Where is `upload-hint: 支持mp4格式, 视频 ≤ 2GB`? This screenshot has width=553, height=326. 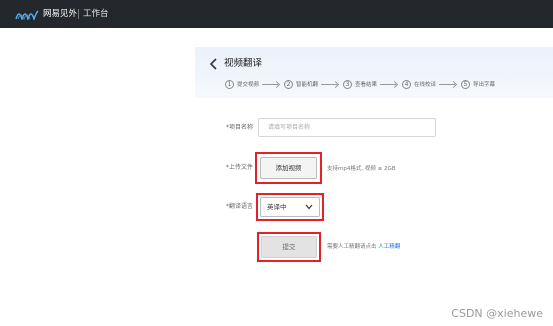 upload-hint: 支持mp4格式, 视频 ≤ 2GB is located at coordinates (361, 169).